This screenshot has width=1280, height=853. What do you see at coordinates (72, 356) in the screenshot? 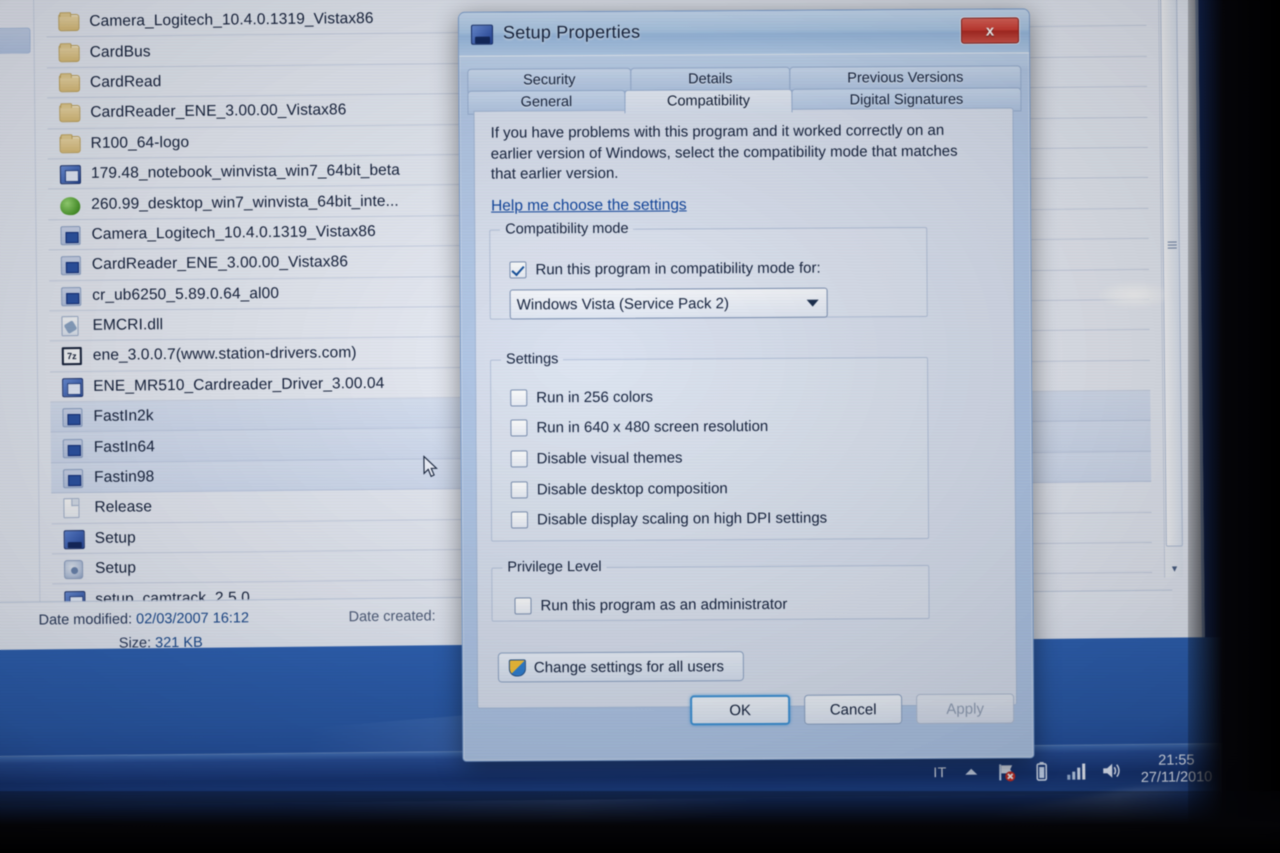
I see `sevenzip-icon: 7z` at bounding box center [72, 356].